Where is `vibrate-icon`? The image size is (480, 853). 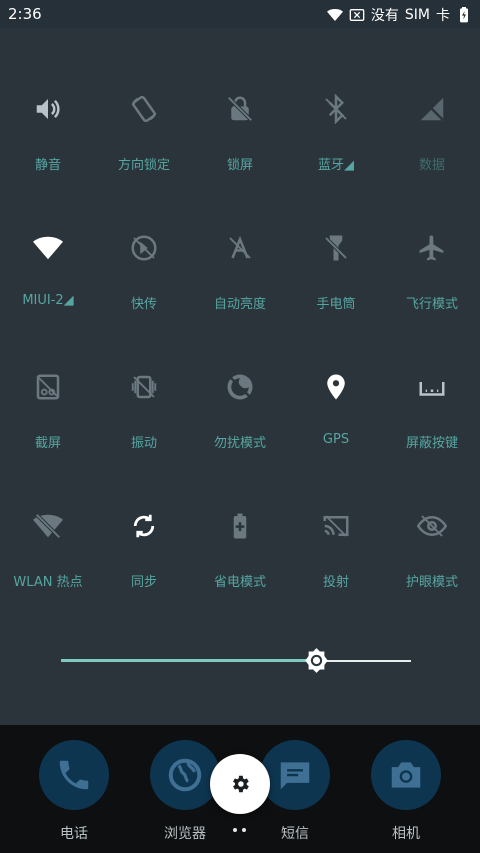
vibrate-icon is located at coordinates (144, 387).